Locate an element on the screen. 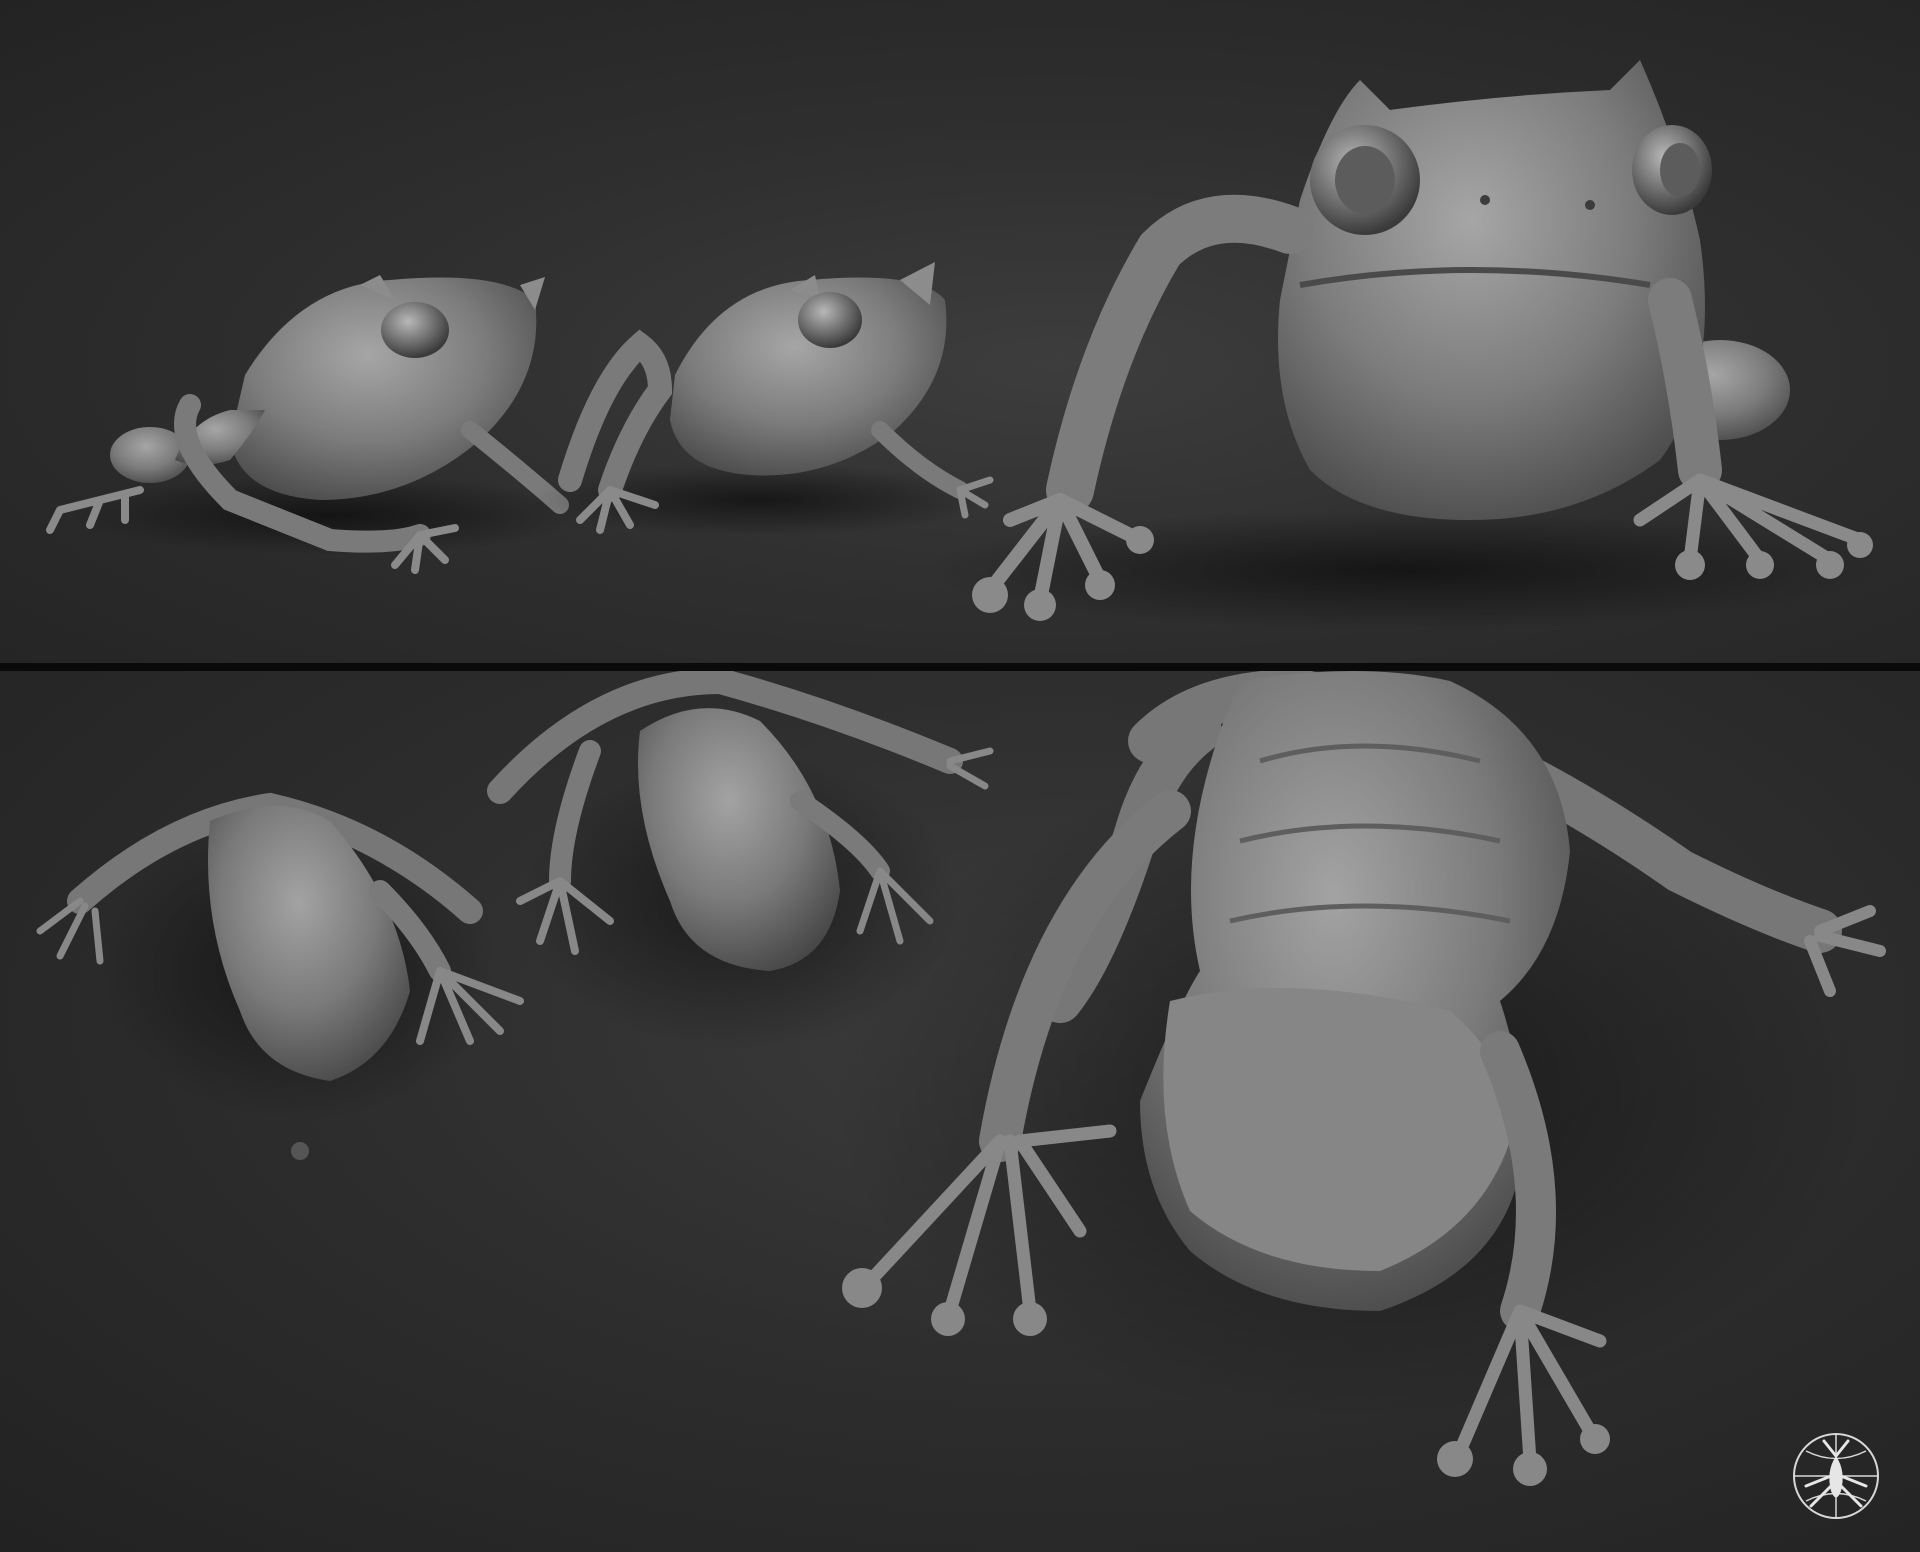 The image size is (1920, 1552). insect-emblem-icon is located at coordinates (1836, 1476).